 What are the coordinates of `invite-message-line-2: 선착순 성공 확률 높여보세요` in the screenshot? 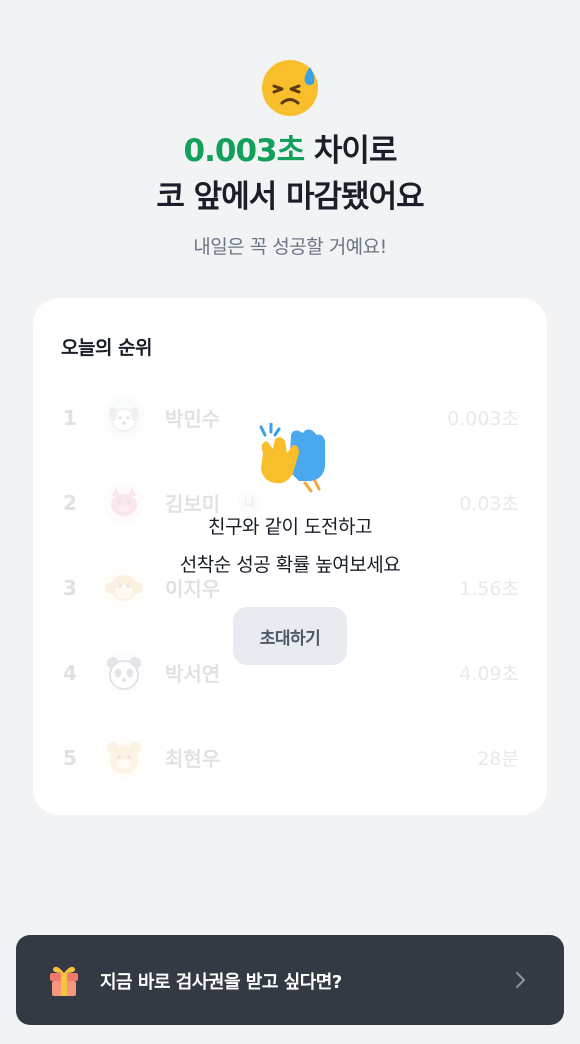 It's located at (290, 565).